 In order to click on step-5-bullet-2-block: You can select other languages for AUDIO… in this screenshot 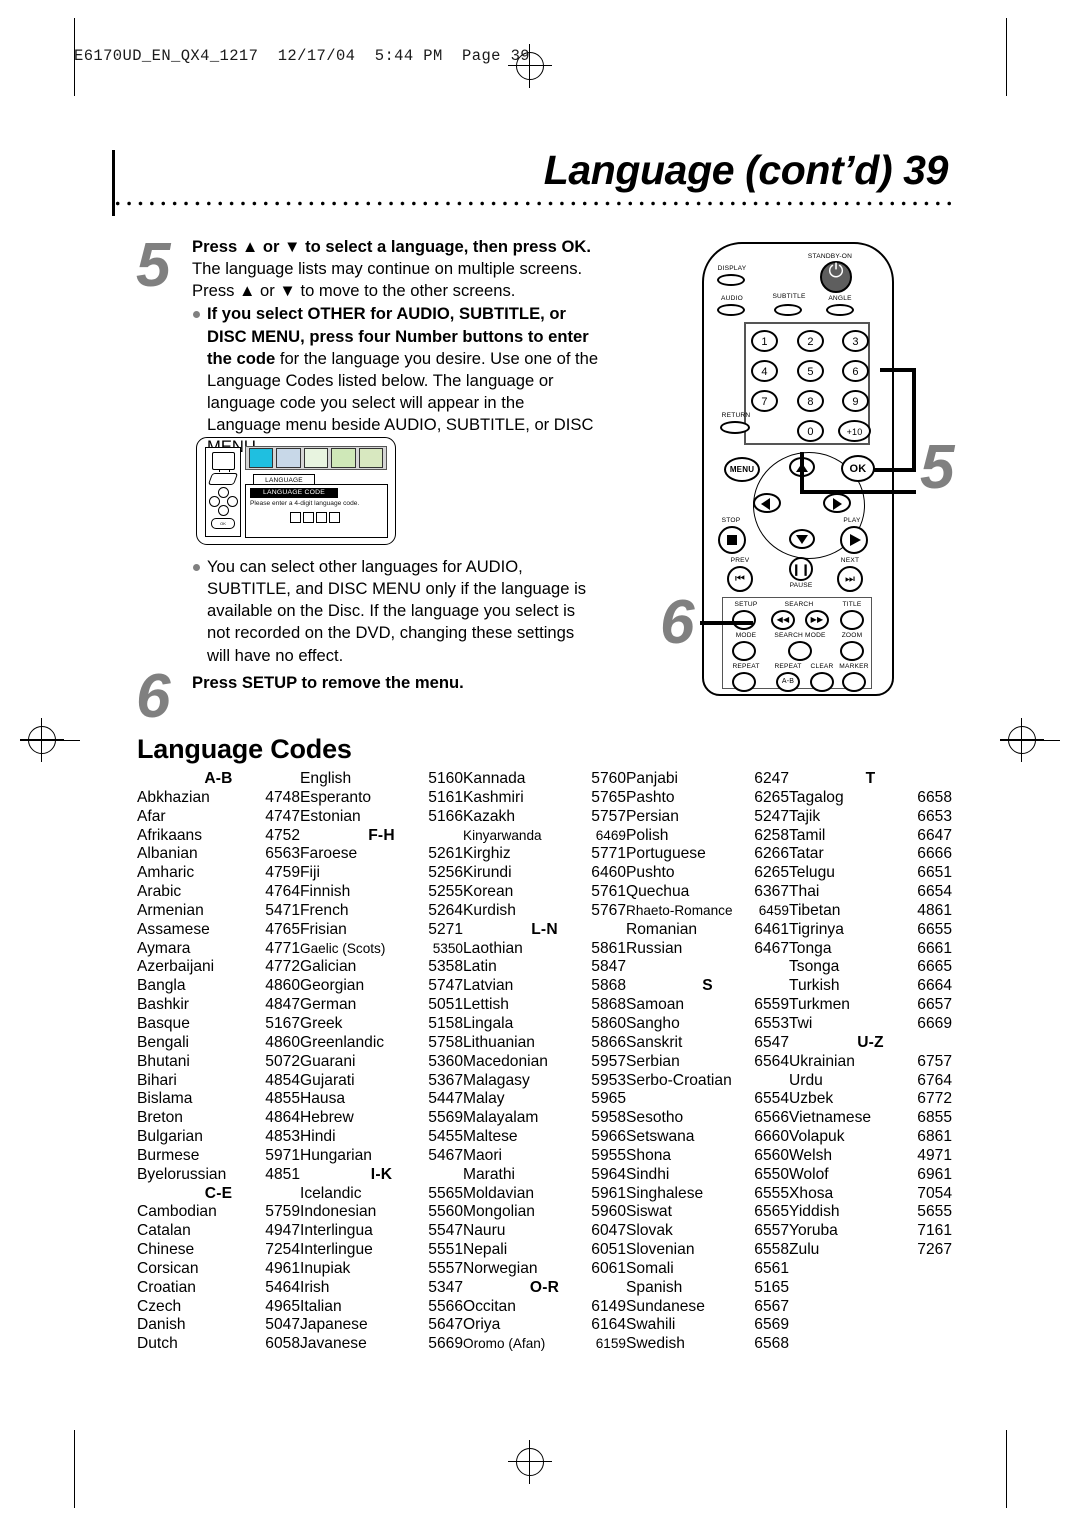, I will do `click(395, 611)`.